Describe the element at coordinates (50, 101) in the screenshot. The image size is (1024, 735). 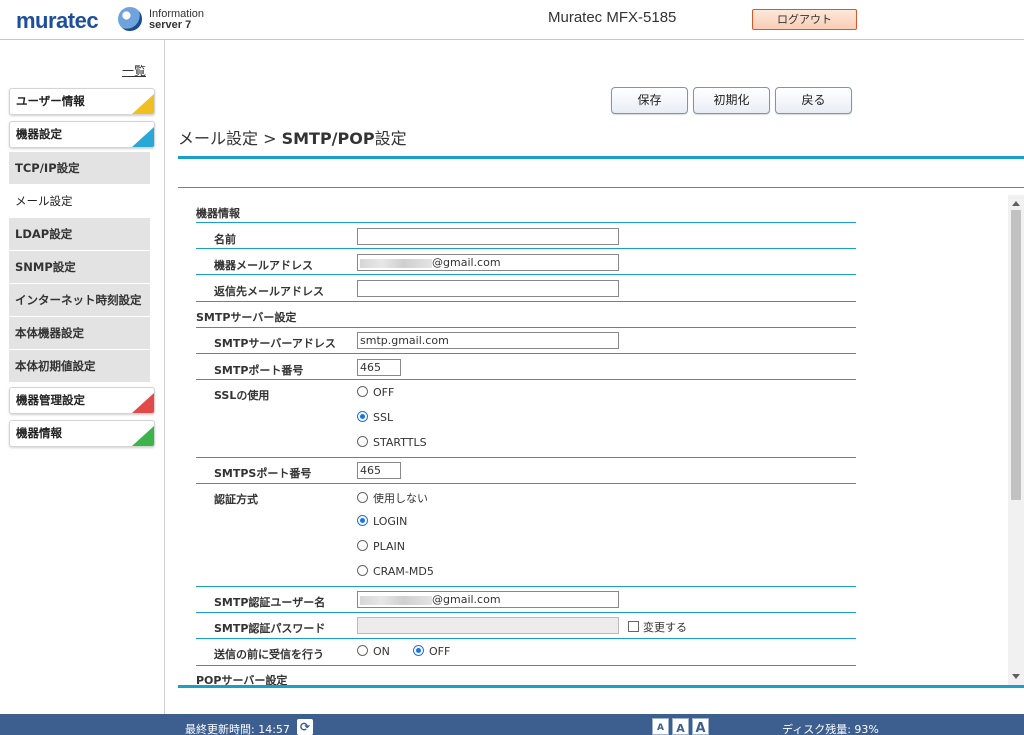
I see `sidebar-item-label: ユーザー情報` at that location.